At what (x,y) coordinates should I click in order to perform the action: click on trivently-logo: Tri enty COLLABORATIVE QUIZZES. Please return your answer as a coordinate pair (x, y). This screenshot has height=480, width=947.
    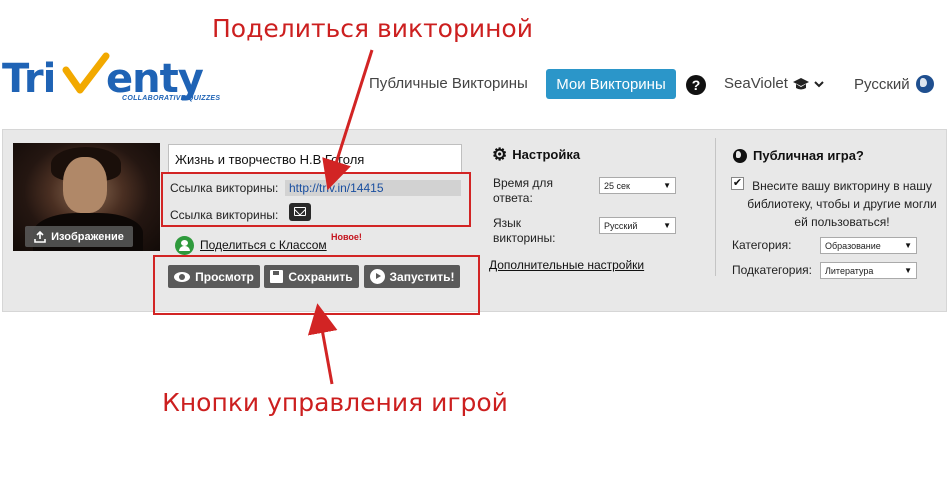
    Looking at the image, I should click on (122, 80).